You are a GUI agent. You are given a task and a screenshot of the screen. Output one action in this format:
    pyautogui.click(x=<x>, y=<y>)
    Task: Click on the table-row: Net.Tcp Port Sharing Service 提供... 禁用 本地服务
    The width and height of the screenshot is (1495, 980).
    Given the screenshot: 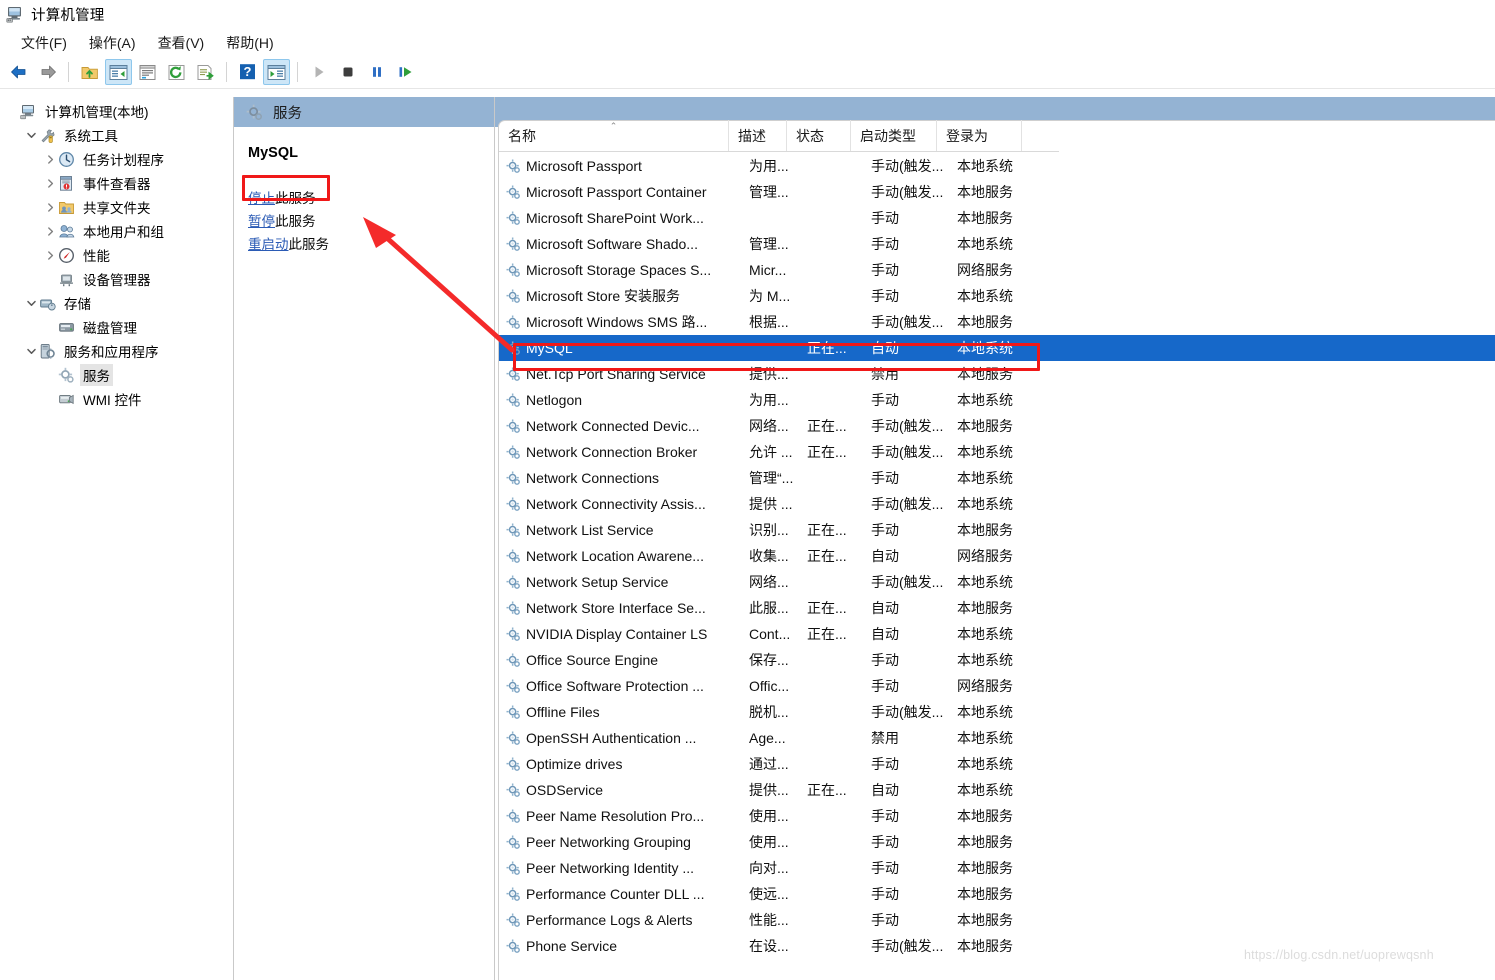 What is the action you would take?
    pyautogui.click(x=997, y=374)
    